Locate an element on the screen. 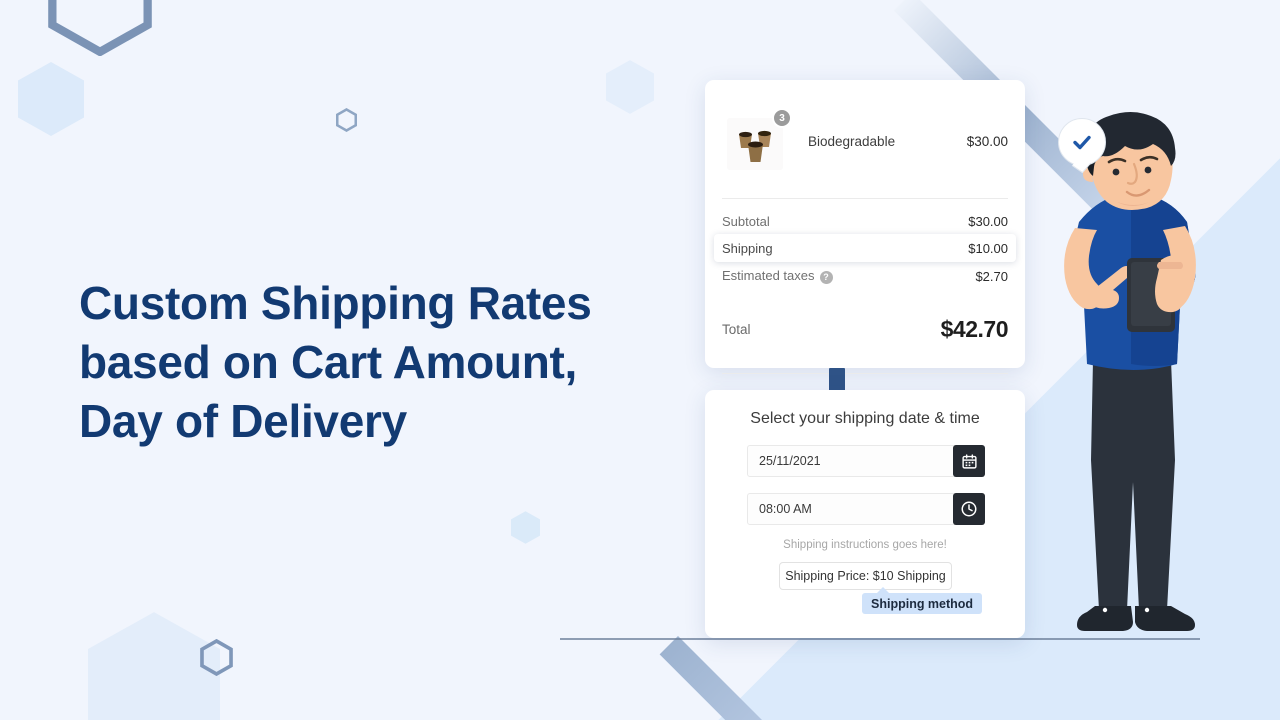 This screenshot has width=1280, height=720. shipping-method-field: Shipping Price: $10 Shipping is located at coordinates (865, 576).